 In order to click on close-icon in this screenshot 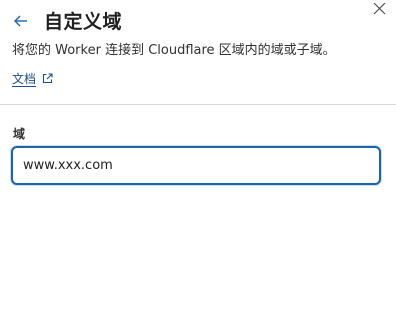, I will do `click(379, 8)`.